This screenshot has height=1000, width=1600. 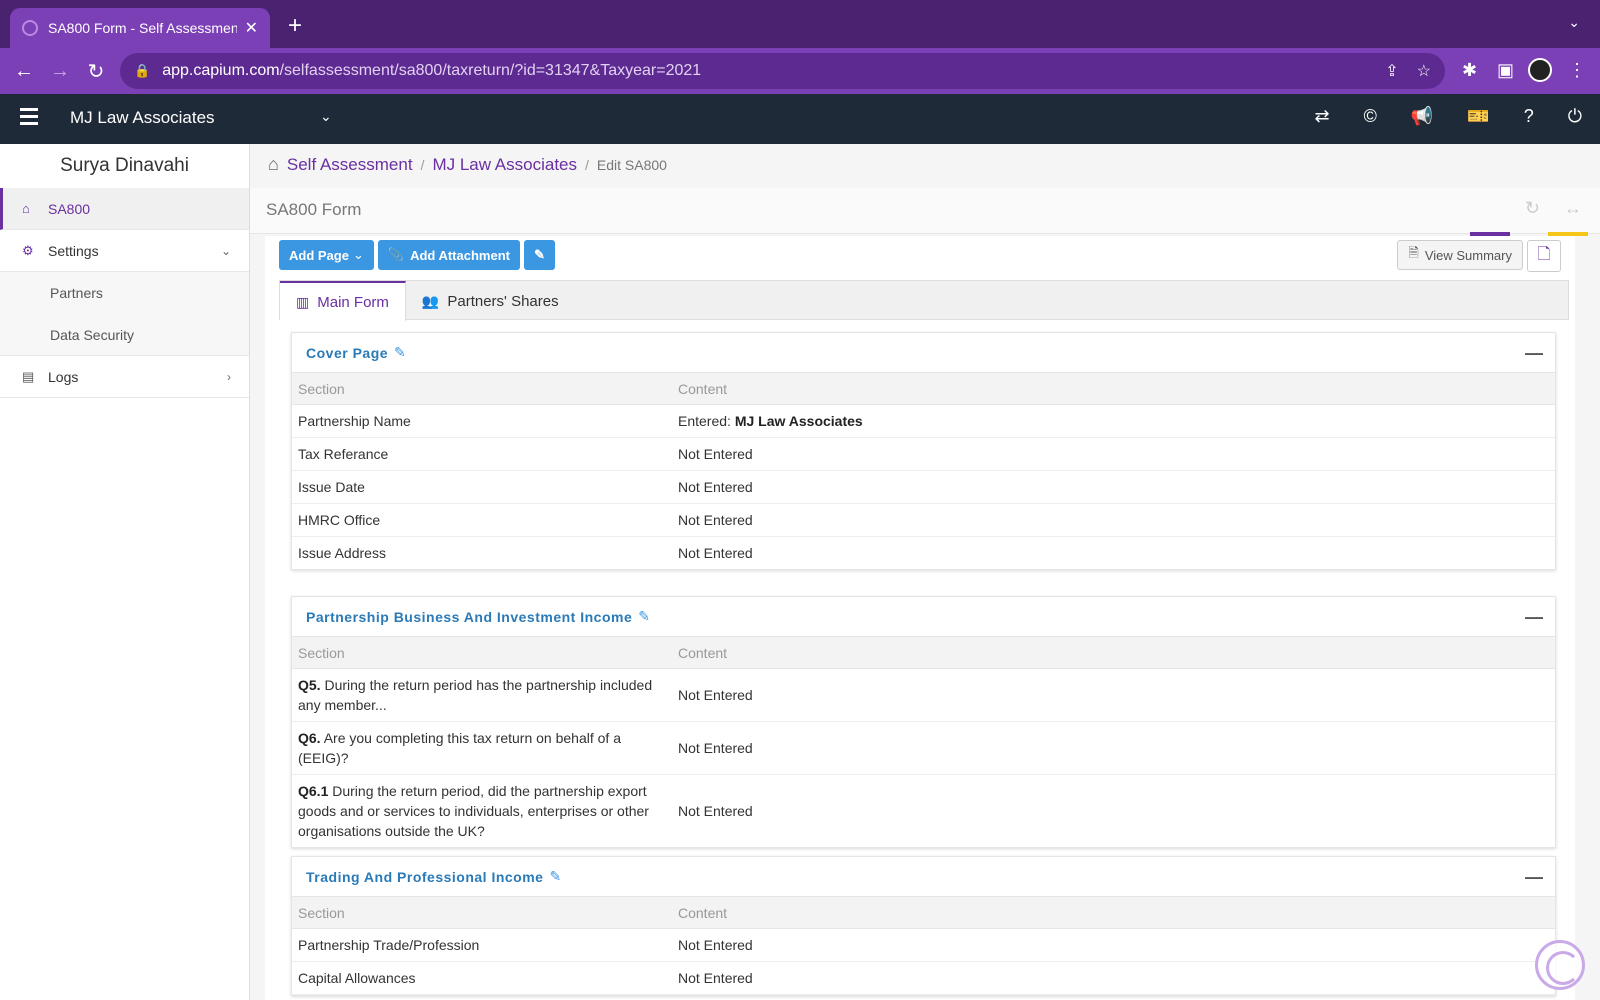 I want to click on table-row: HMRC Office Not Entered, so click(x=923, y=520).